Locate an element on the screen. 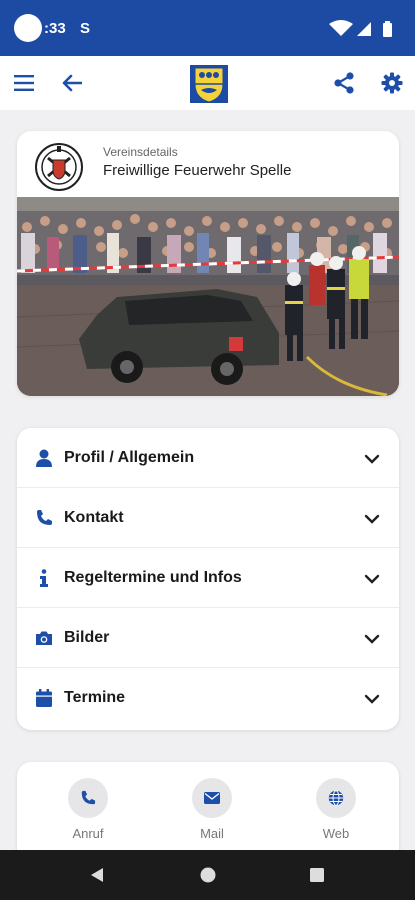  info-icon is located at coordinates (44, 578).